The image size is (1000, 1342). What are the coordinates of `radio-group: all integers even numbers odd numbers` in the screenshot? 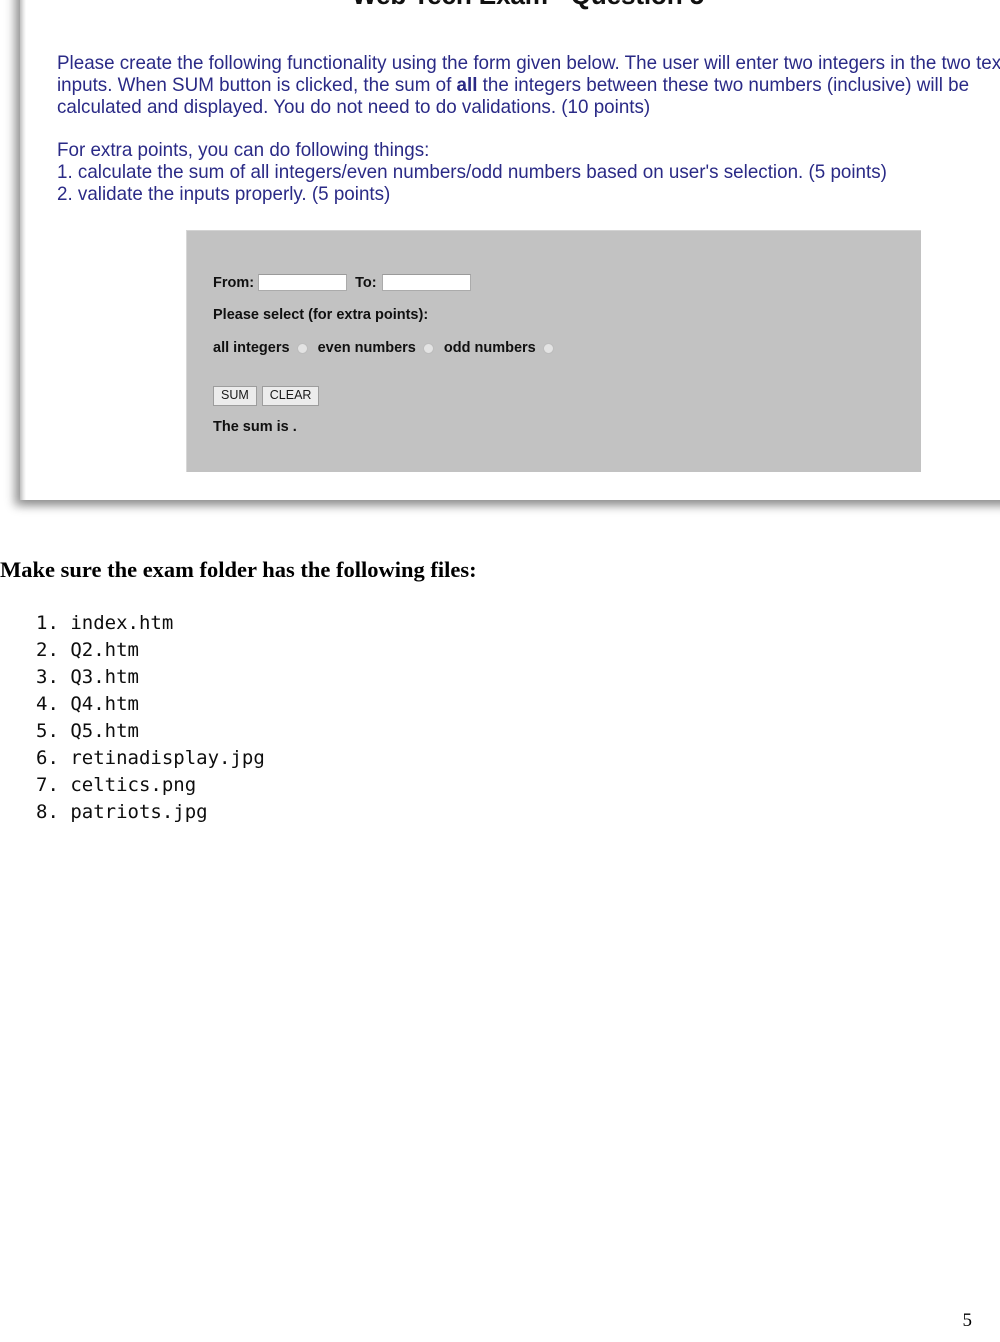 It's located at (388, 348).